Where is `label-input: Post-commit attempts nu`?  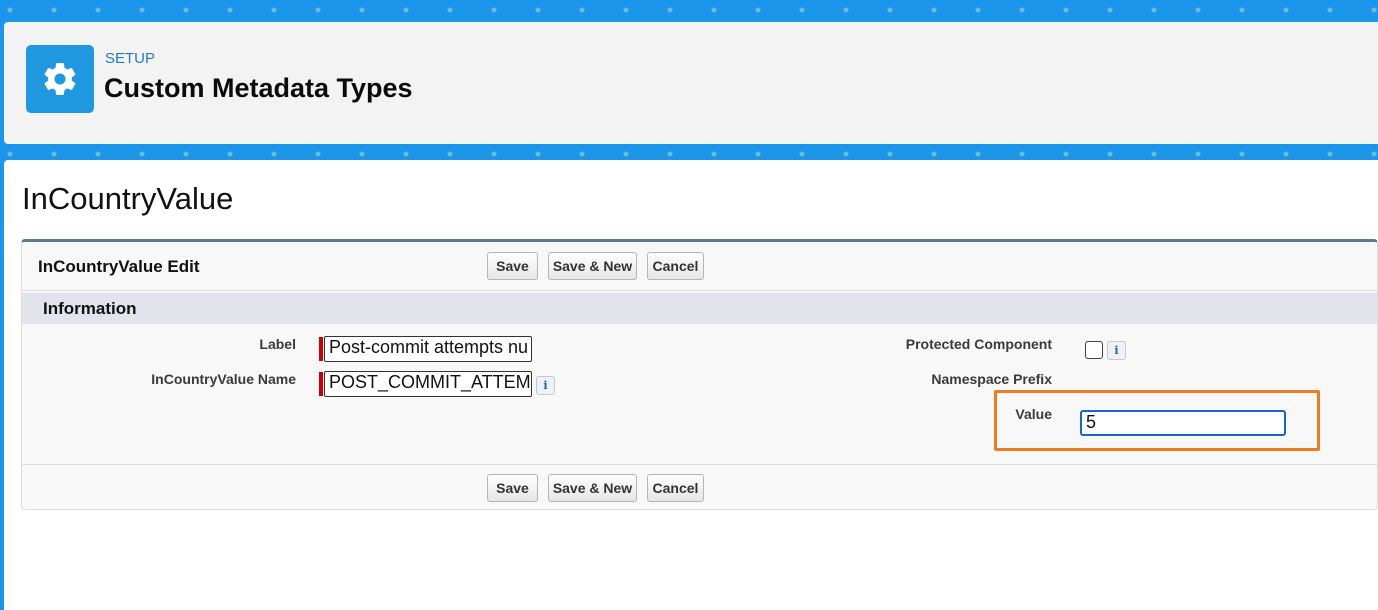 label-input: Post-commit attempts nu is located at coordinates (428, 349).